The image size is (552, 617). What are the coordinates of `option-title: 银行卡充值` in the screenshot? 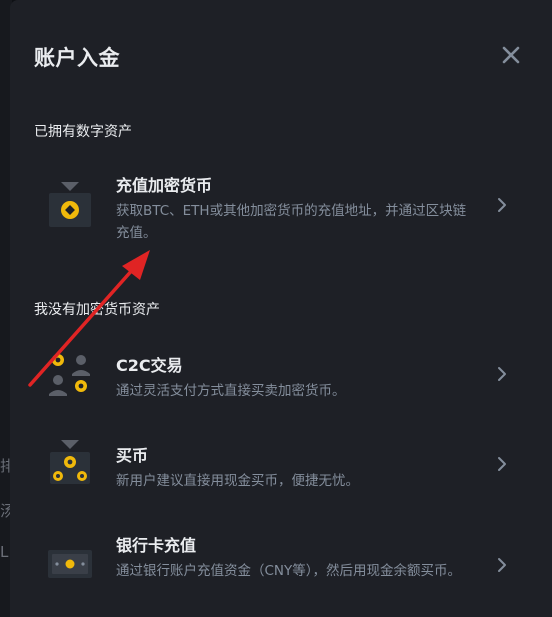 It's located at (156, 545).